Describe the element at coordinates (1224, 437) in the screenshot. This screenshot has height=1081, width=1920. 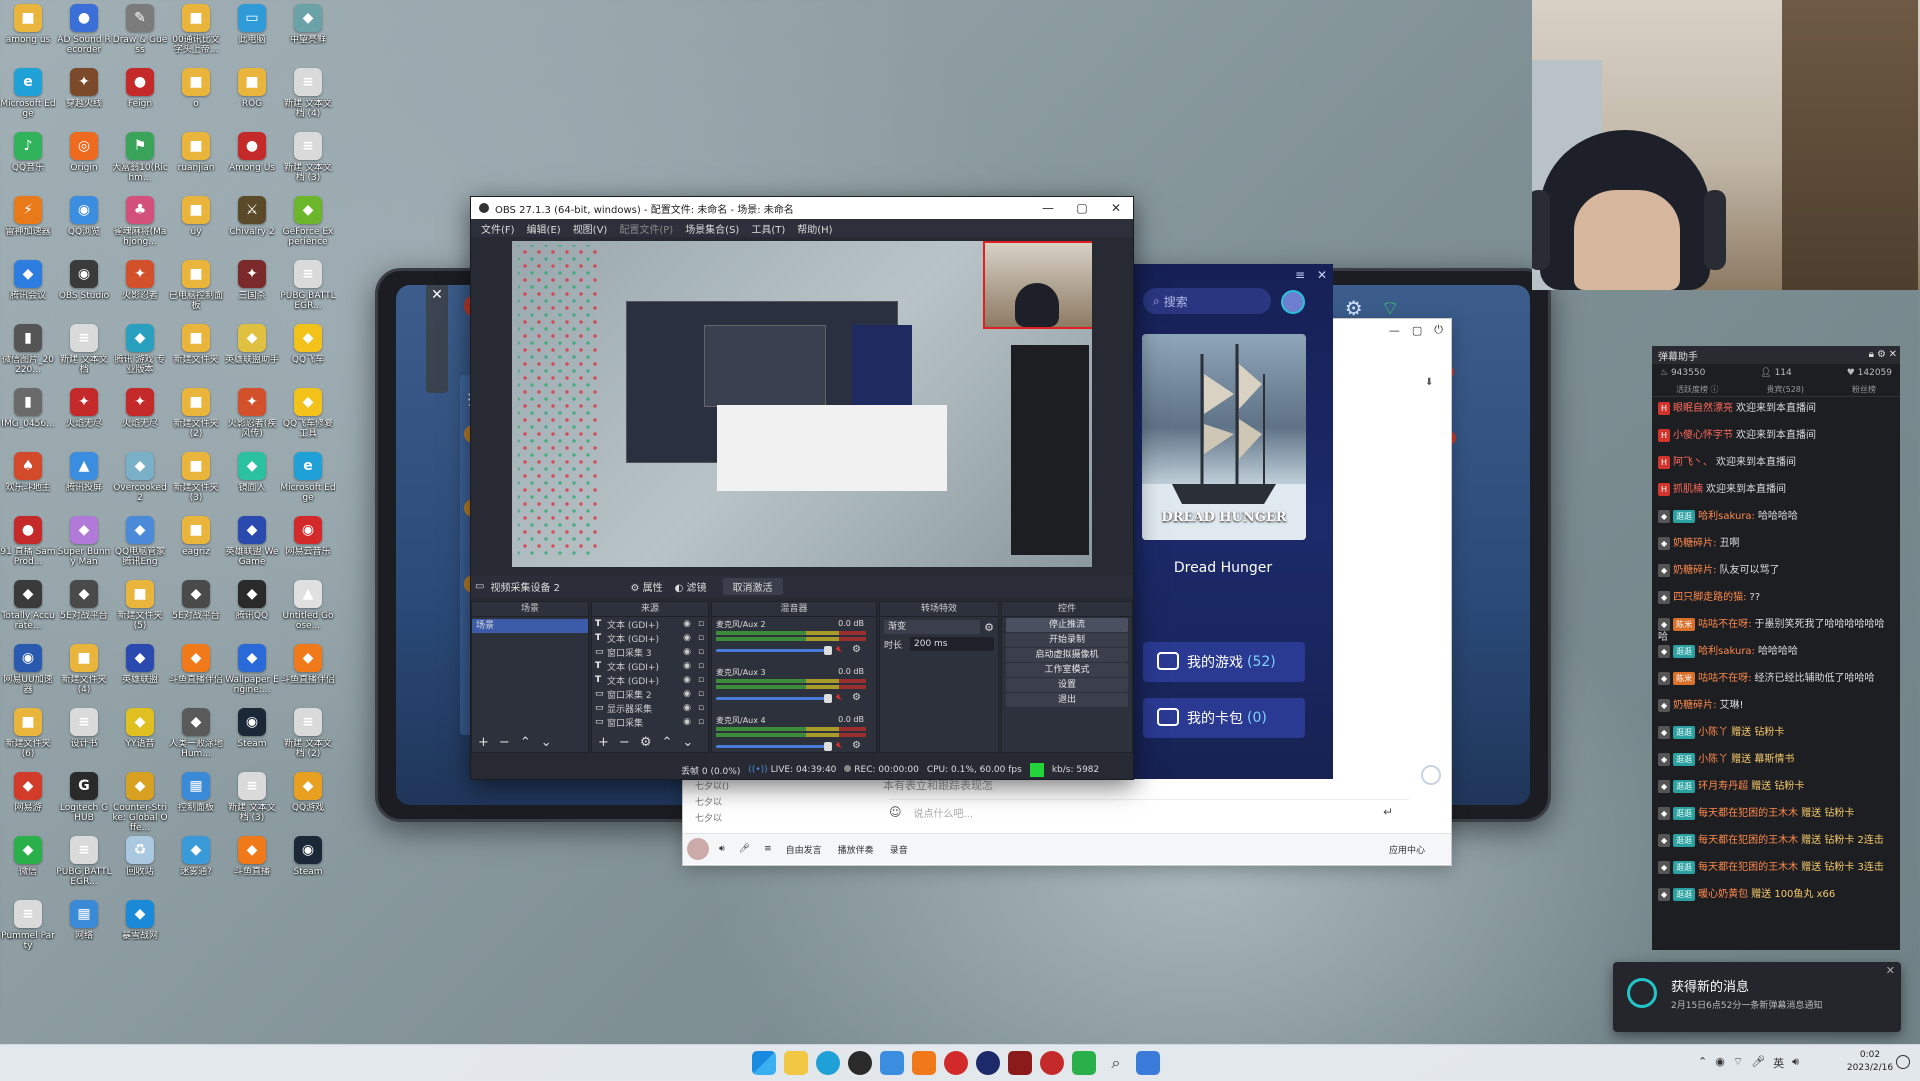
I see `game-poster: DREAD HUNGER` at that location.